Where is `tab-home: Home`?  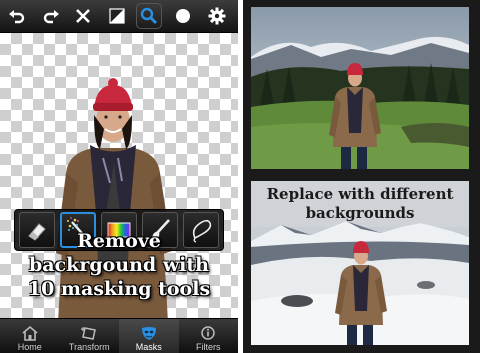
tab-home: Home is located at coordinates (30, 336).